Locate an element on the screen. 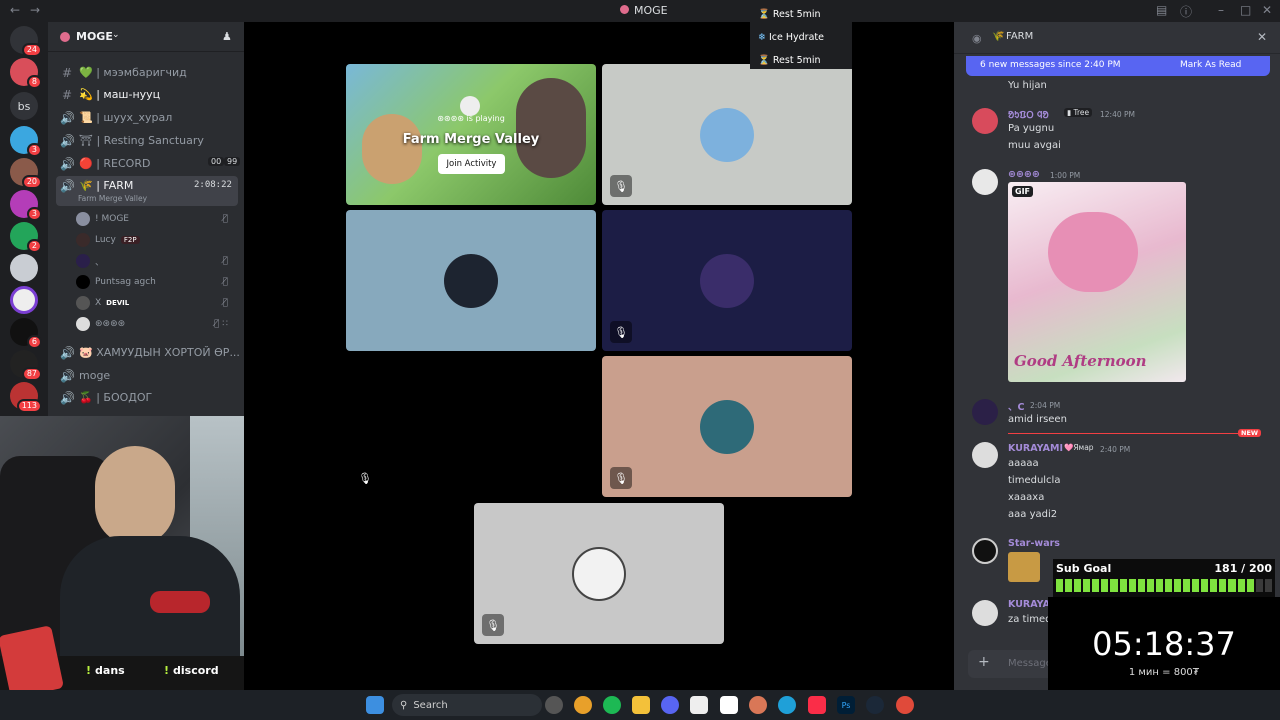 The image size is (1280, 720). invite-people-icon: ♟ is located at coordinates (227, 36).